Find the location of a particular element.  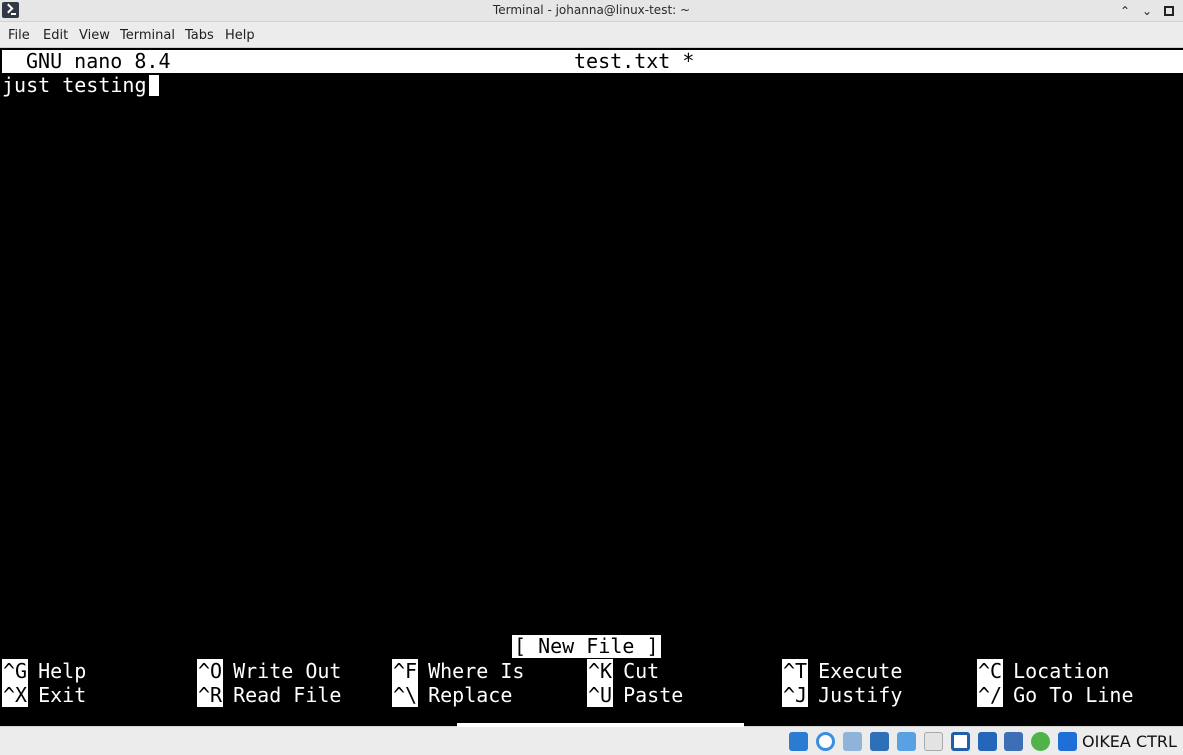

shortcut-go-to-line: ^/ Go To Line is located at coordinates (1055, 695).